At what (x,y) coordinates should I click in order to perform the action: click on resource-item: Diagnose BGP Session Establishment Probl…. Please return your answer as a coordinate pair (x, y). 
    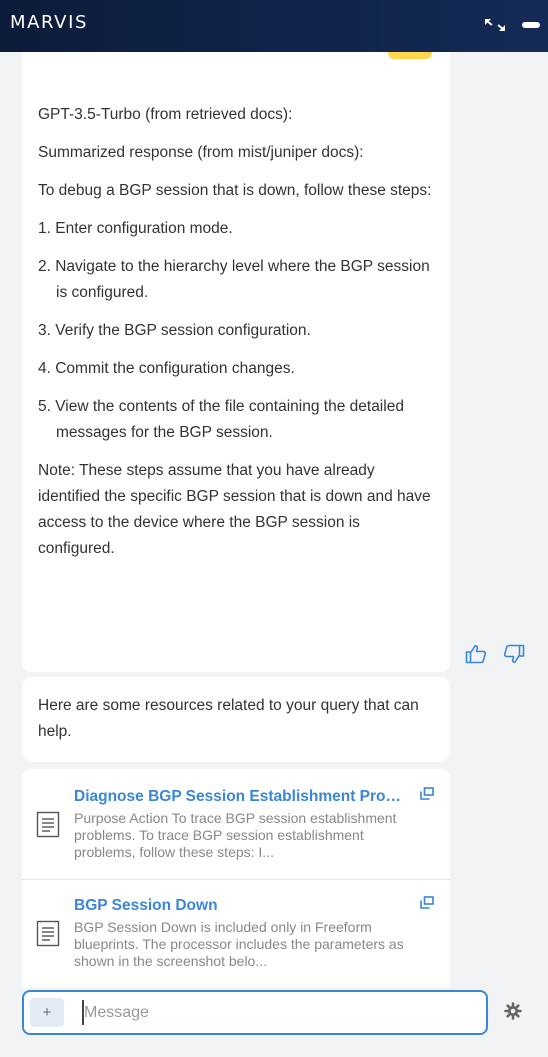
    Looking at the image, I should click on (236, 824).